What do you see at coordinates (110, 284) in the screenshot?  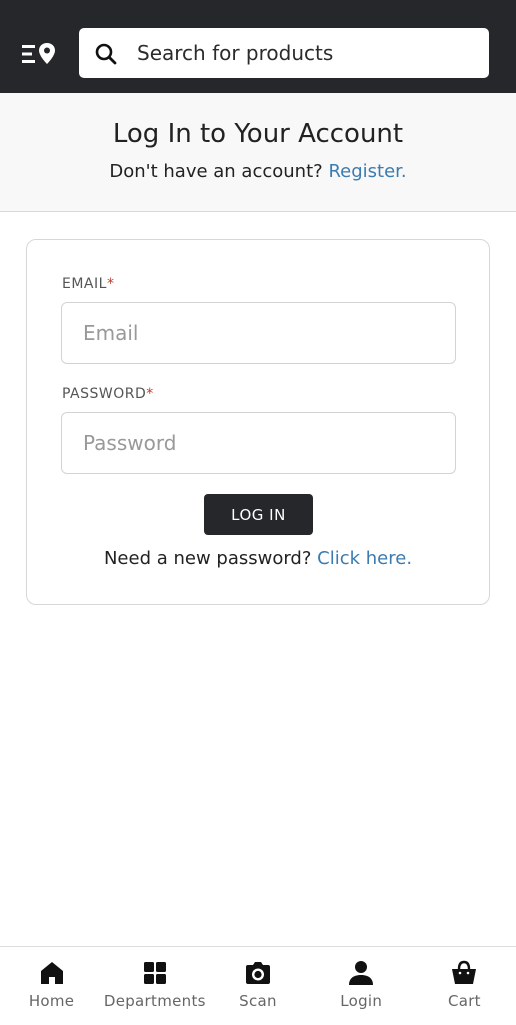 I see `email-required-mark: *` at bounding box center [110, 284].